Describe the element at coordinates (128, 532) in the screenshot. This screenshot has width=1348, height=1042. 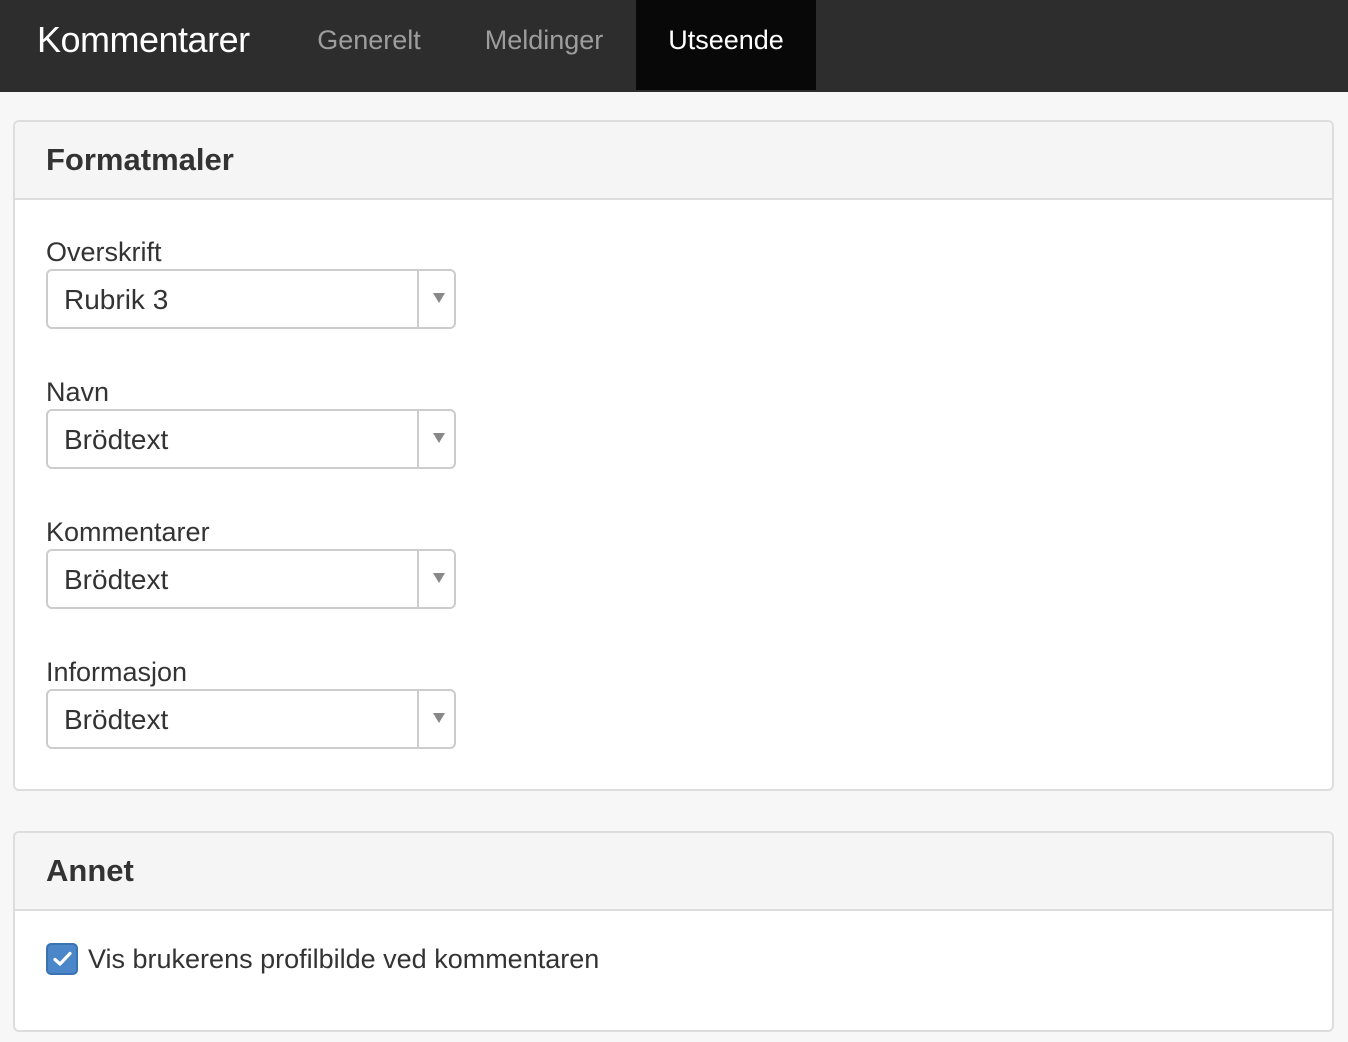
I see `kommentarer-label: Kommentarer` at that location.